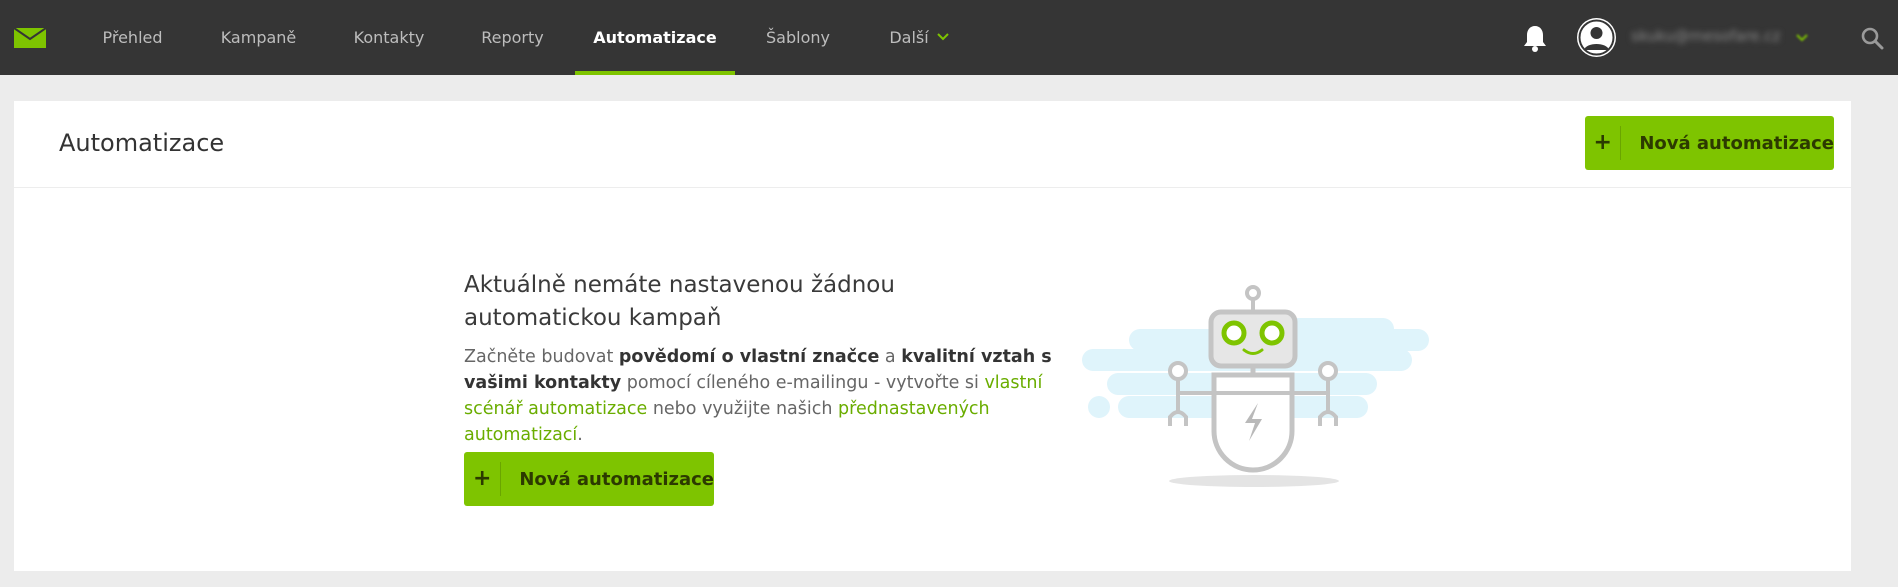  Describe the element at coordinates (932, 144) in the screenshot. I see `card-header: Automatizace + Nová automatizace` at that location.